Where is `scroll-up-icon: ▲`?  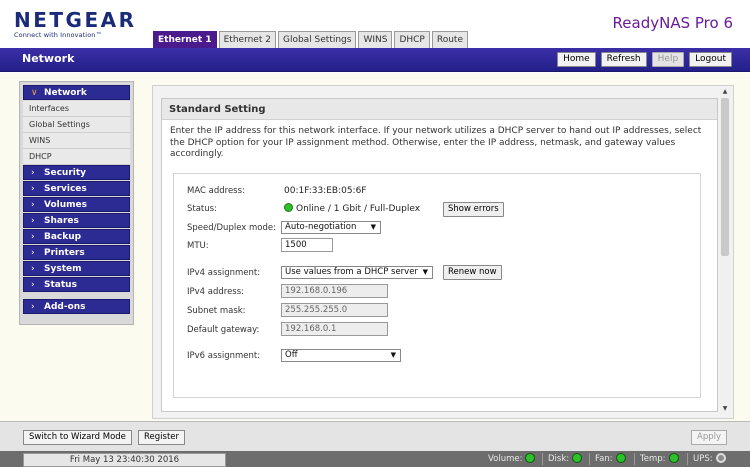
scroll-up-icon: ▲ is located at coordinates (725, 92).